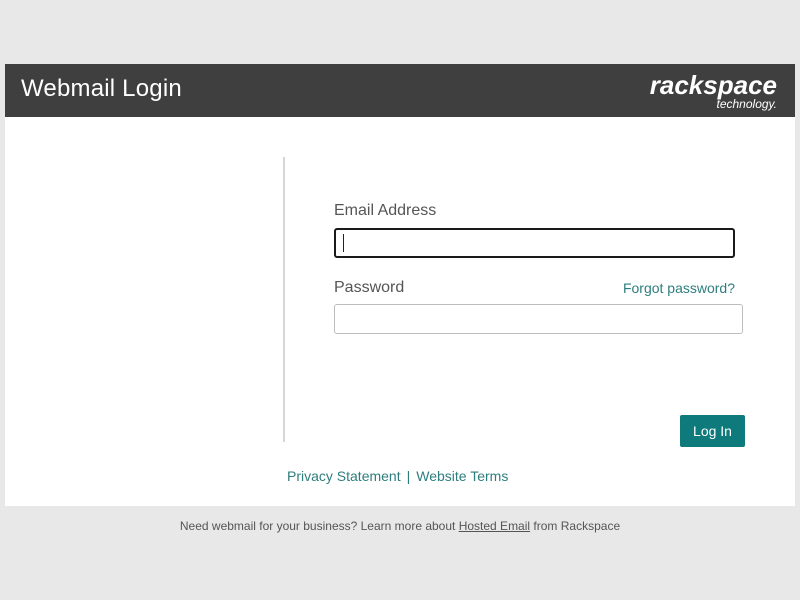 The height and width of the screenshot is (600, 800). I want to click on email-label: Email Address, so click(385, 210).